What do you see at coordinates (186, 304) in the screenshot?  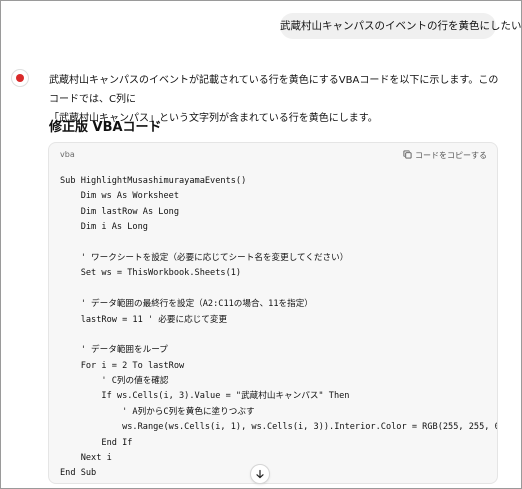 I see `code-line: ' データ範囲の最終行を設定（A2:C11の場合、11を指定）` at bounding box center [186, 304].